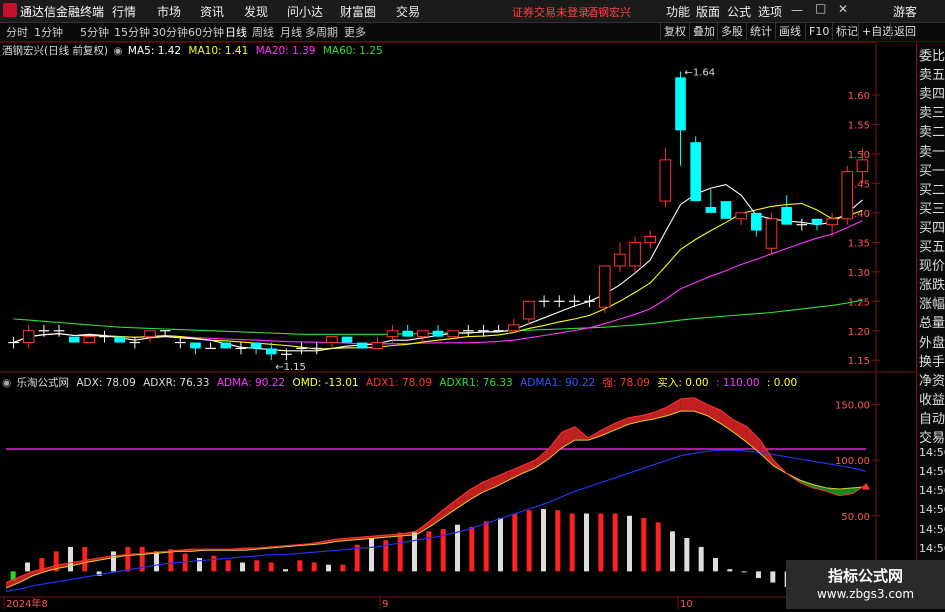  Describe the element at coordinates (932, 362) in the screenshot. I see `right-panel-label: 换手` at that location.